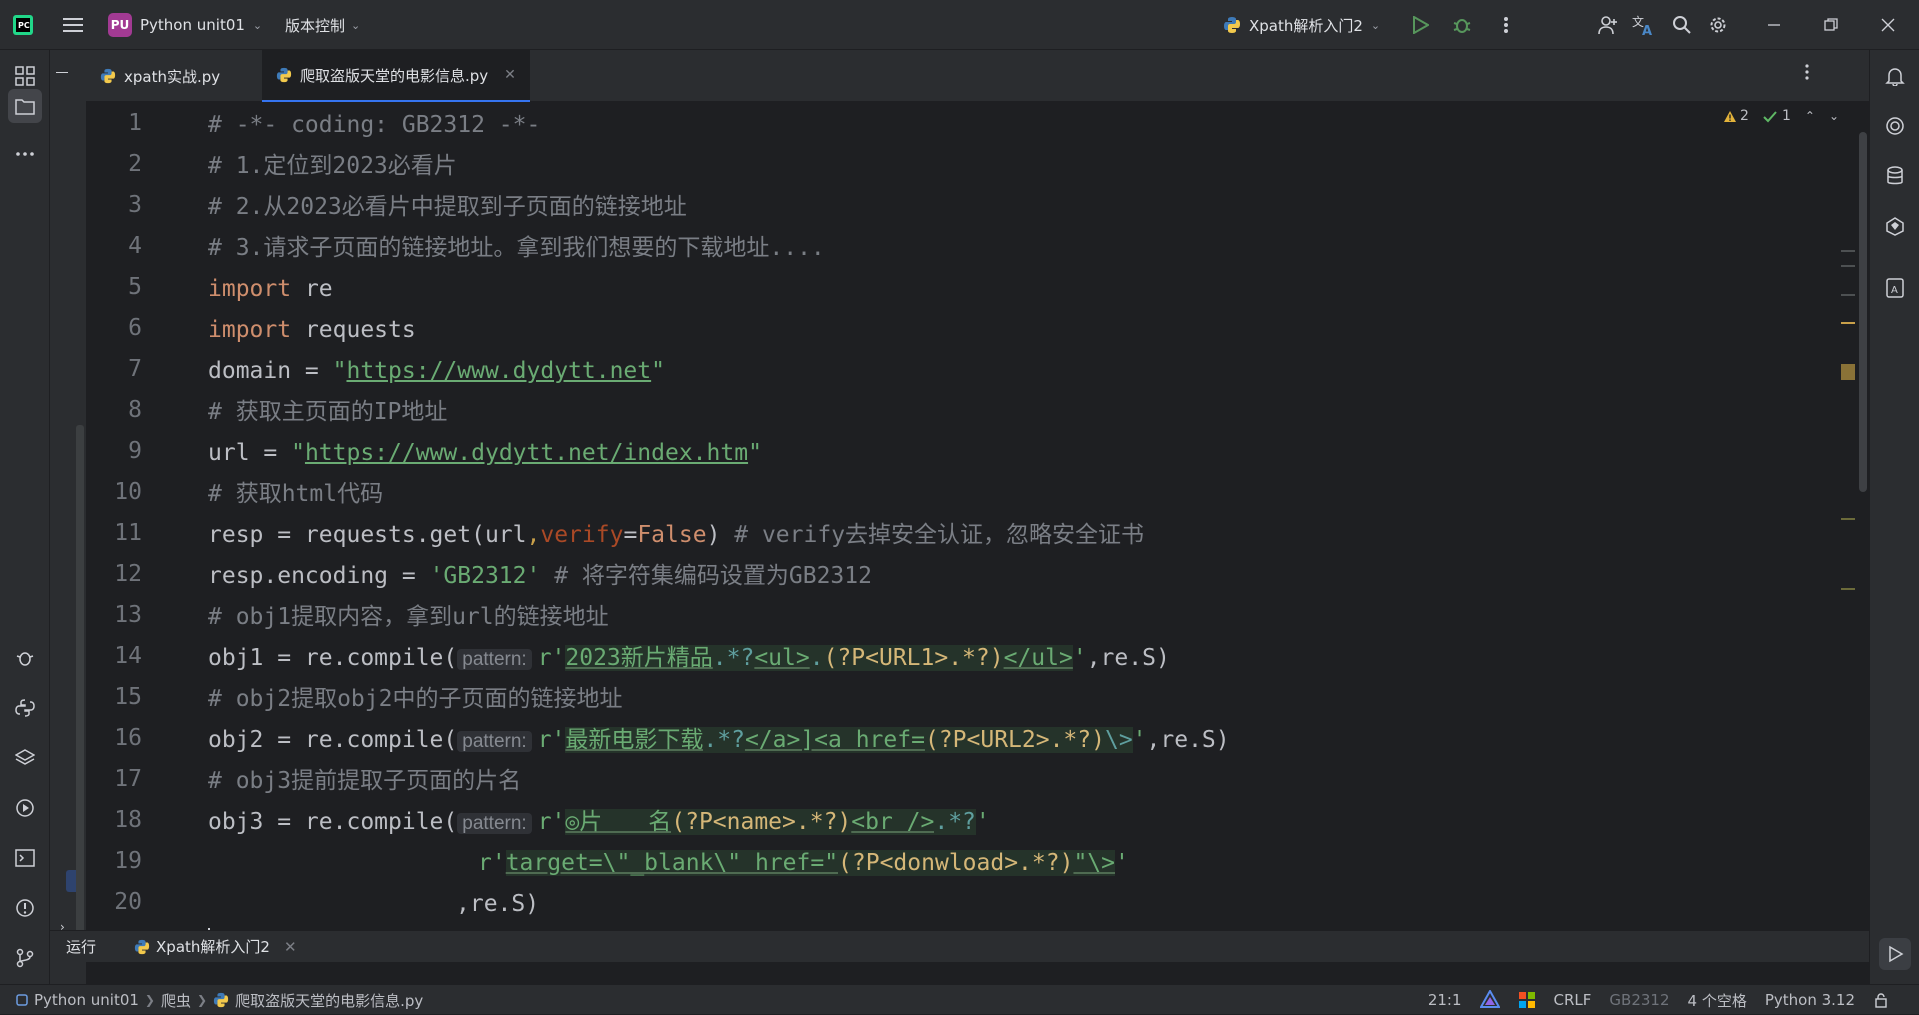  I want to click on tab-movie-scraper: 爬取盗版天堂的电影信息.py ✕, so click(396, 76).